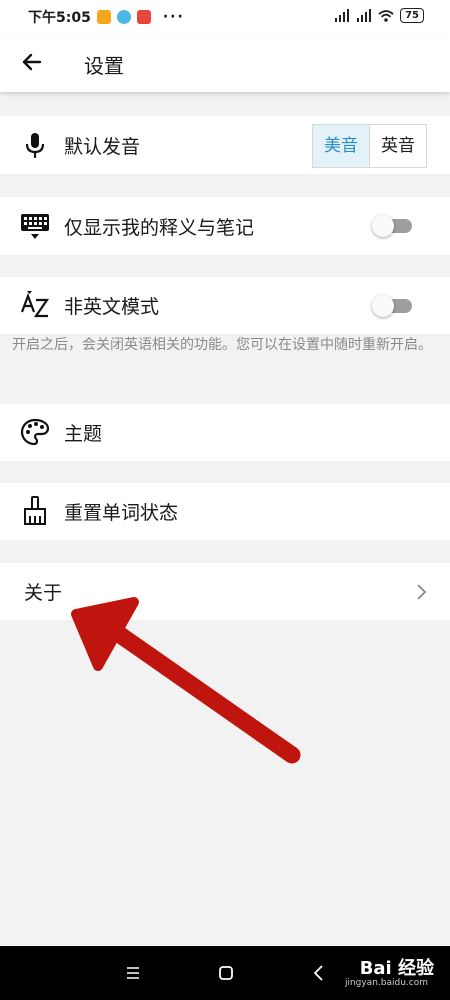  What do you see at coordinates (35, 510) in the screenshot?
I see `broom-icon` at bounding box center [35, 510].